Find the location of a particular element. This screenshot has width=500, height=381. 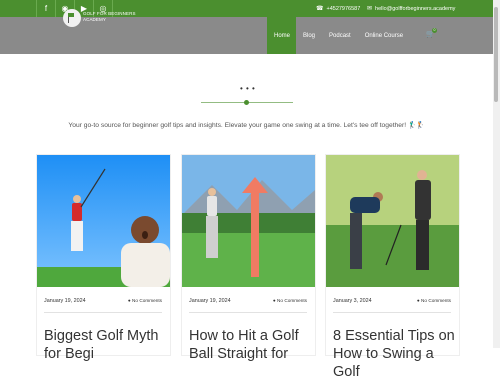

nav-podcast: Podcast is located at coordinates (340, 35).